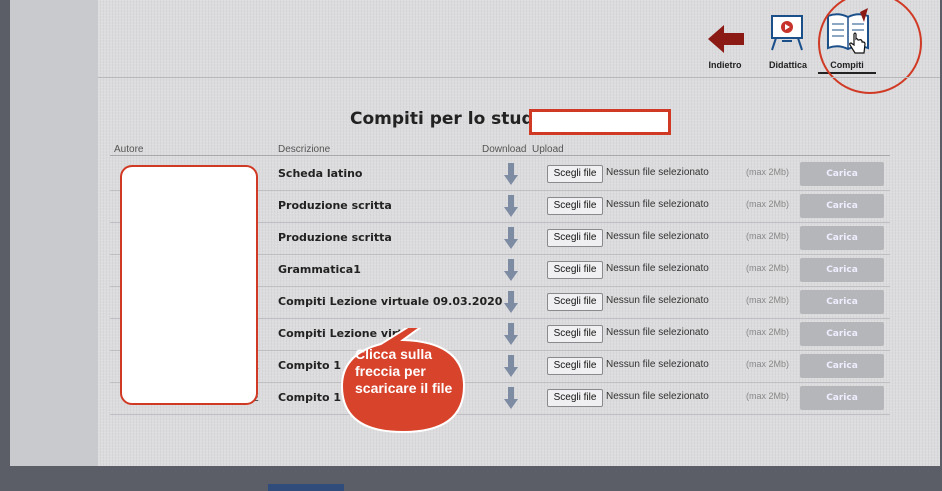 Image resolution: width=942 pixels, height=491 pixels. Describe the element at coordinates (390, 371) in the screenshot. I see `callout-line-2: freccia per` at that location.